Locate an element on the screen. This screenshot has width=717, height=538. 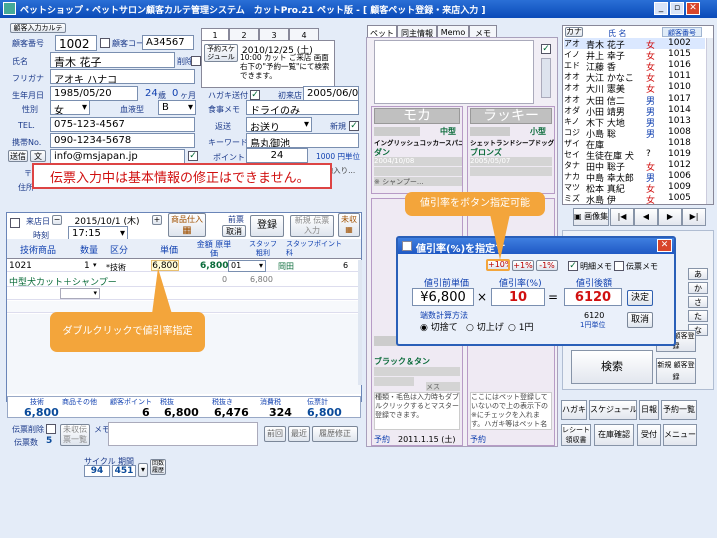
kana-field: アオキ ハナコ is located at coordinates (122, 76).